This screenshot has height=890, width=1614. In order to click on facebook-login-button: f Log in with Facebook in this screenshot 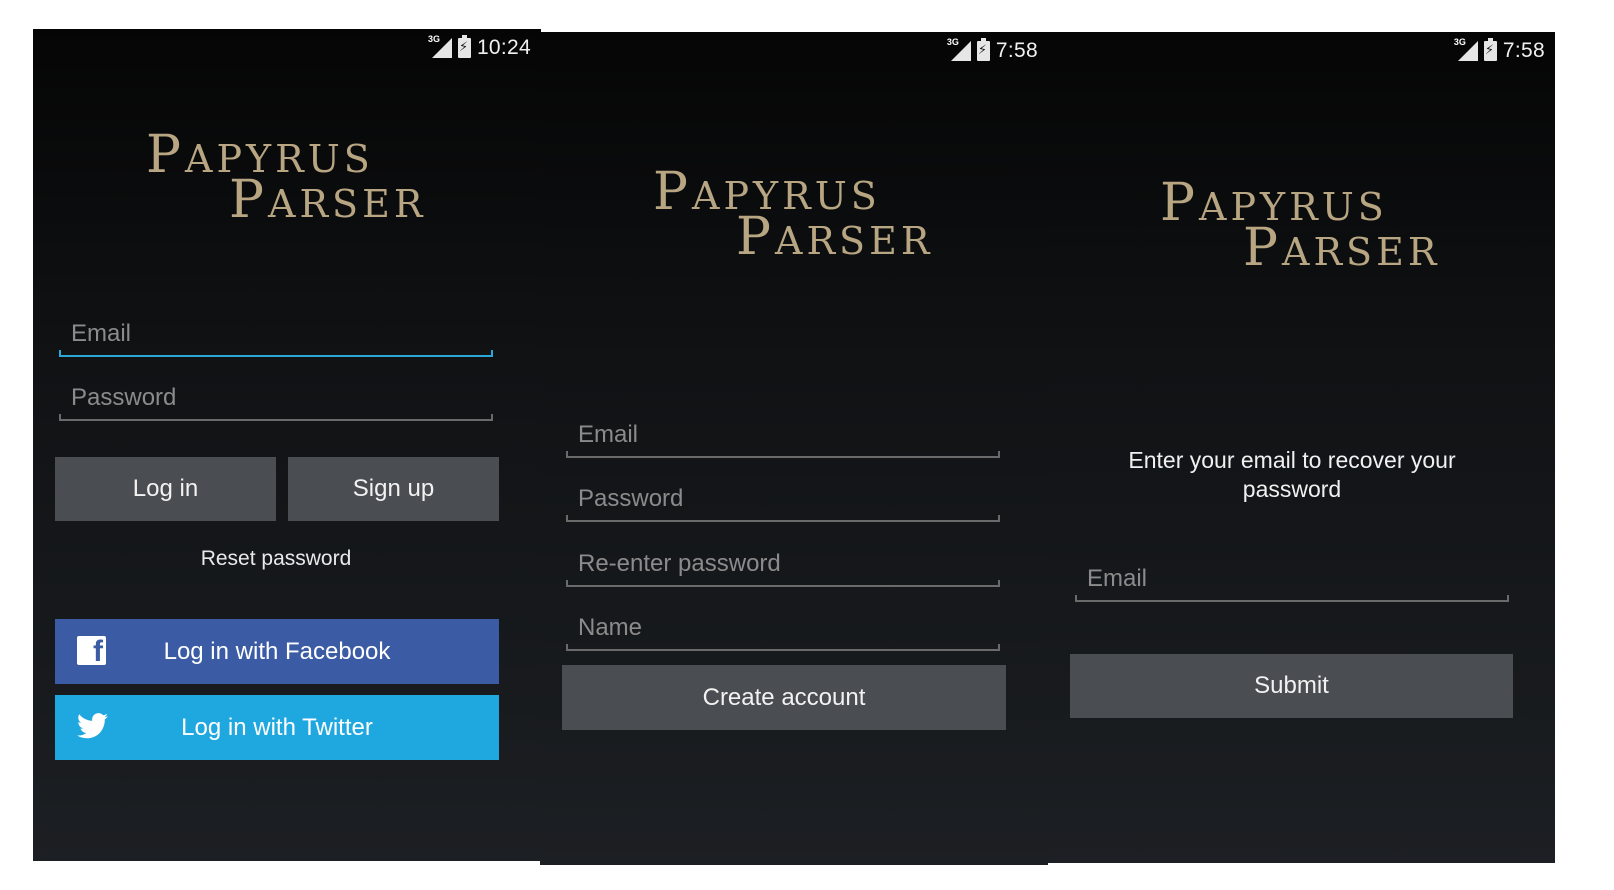, I will do `click(277, 651)`.